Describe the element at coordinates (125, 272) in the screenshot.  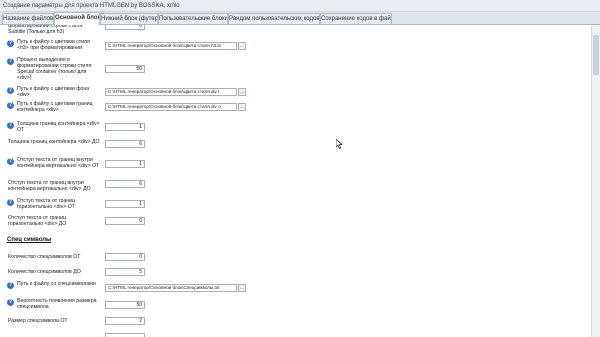
I see `special-count-to-field: 5` at that location.